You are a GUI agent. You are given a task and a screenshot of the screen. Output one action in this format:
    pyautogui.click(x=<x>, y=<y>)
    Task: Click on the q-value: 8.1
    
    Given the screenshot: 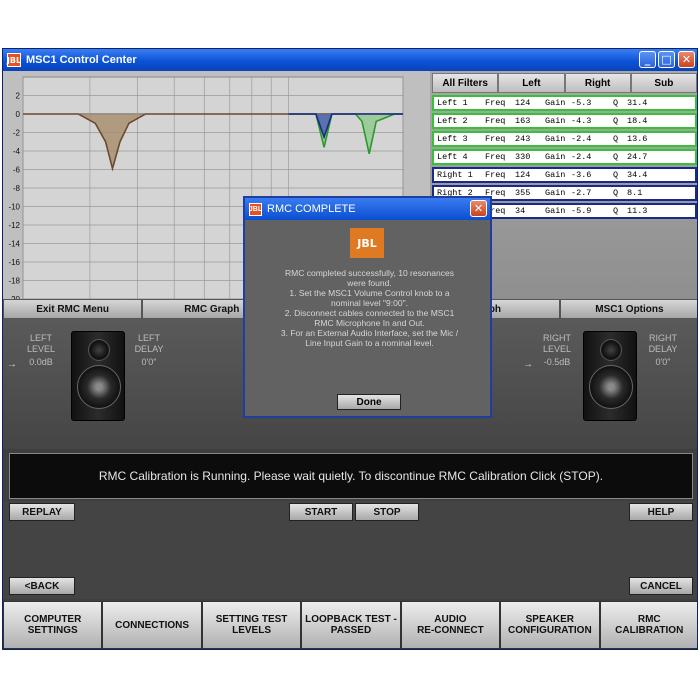 What is the action you would take?
    pyautogui.click(x=635, y=193)
    